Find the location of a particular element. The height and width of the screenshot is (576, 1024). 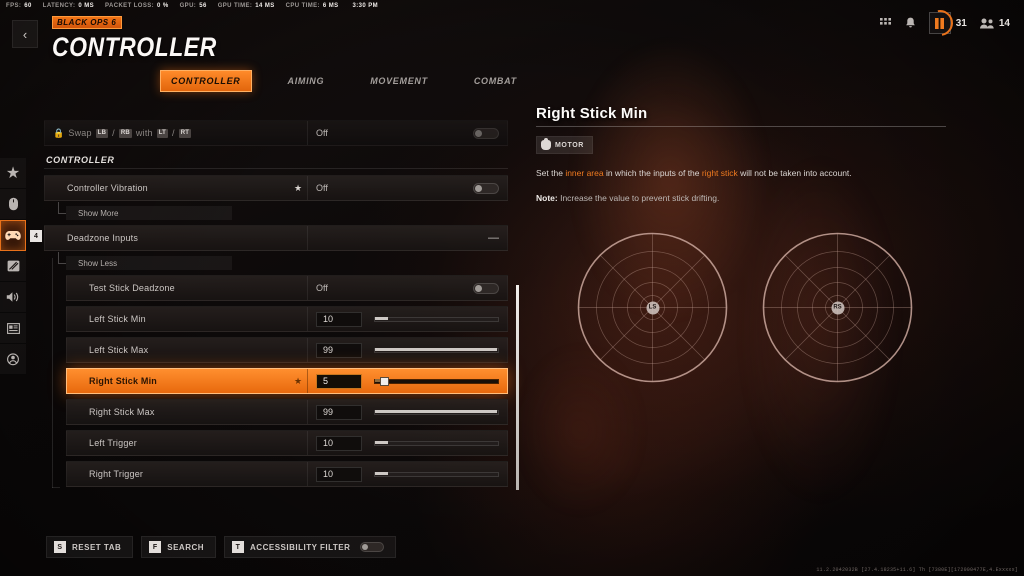

motor-badge-label: MOTOR is located at coordinates (569, 145).